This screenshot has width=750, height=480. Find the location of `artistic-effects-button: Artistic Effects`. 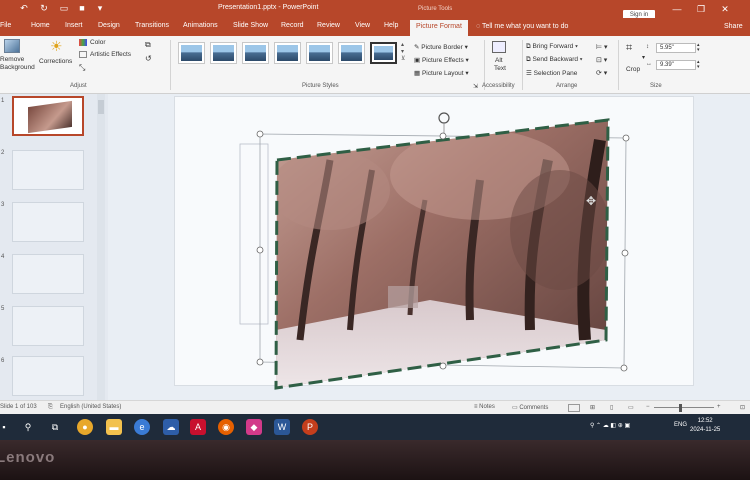

artistic-effects-button: Artistic Effects is located at coordinates (110, 54).